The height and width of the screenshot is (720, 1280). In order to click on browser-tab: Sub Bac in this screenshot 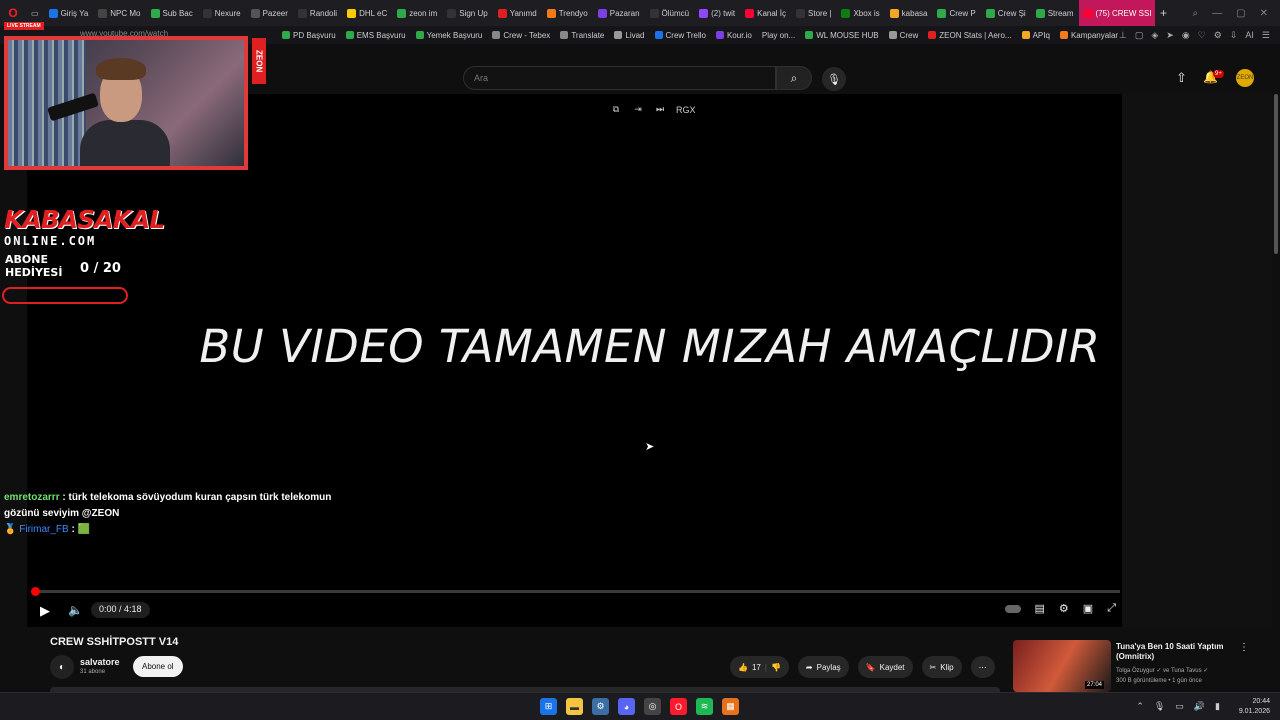, I will do `click(172, 13)`.